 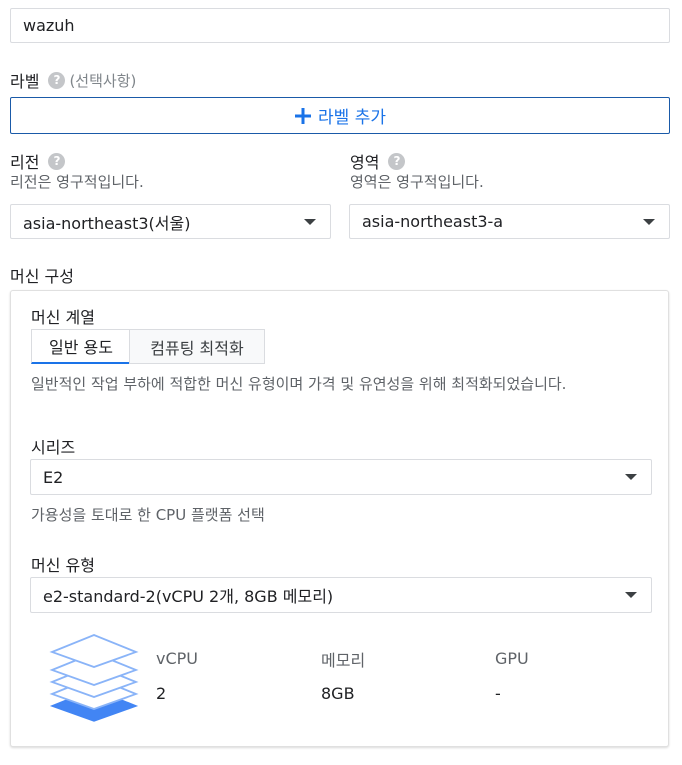 What do you see at coordinates (103, 80) in the screenshot?
I see `labels-optional: (선택사항)` at bounding box center [103, 80].